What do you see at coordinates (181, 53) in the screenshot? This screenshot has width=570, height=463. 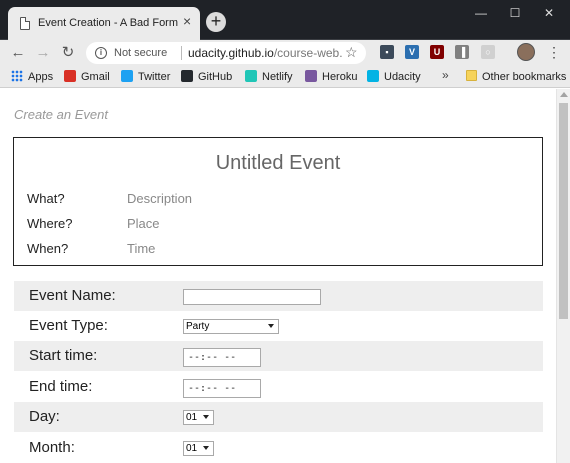 I see `url-divider` at bounding box center [181, 53].